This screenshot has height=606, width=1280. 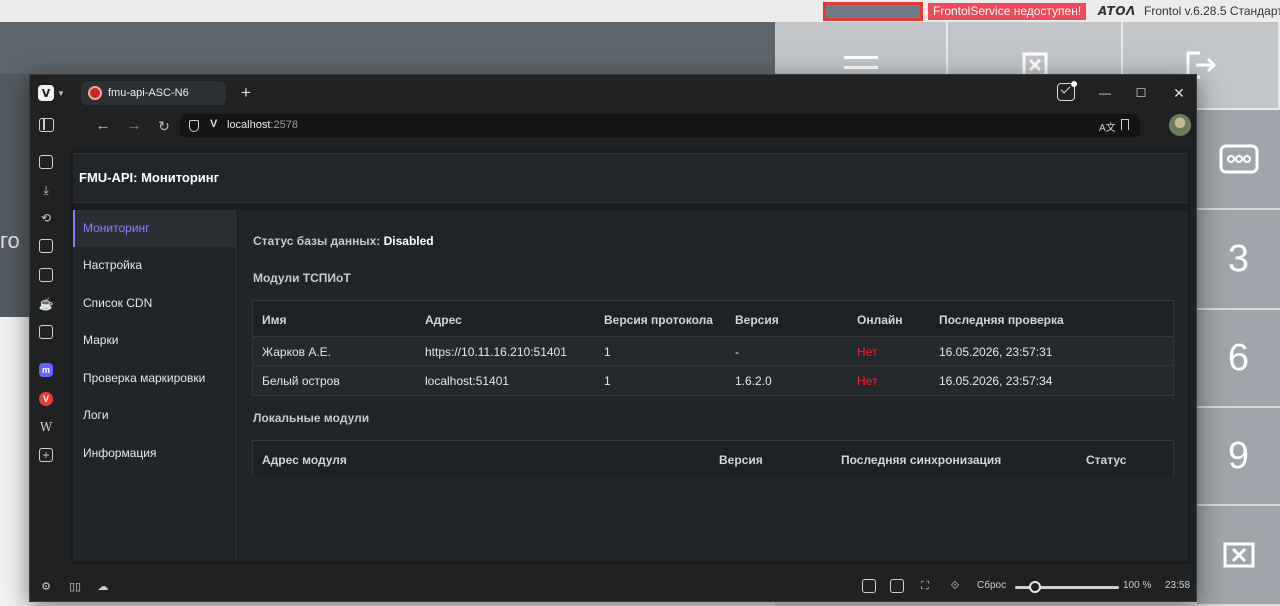 I want to click on address-input: V localhost:2578 A文, so click(x=660, y=126).